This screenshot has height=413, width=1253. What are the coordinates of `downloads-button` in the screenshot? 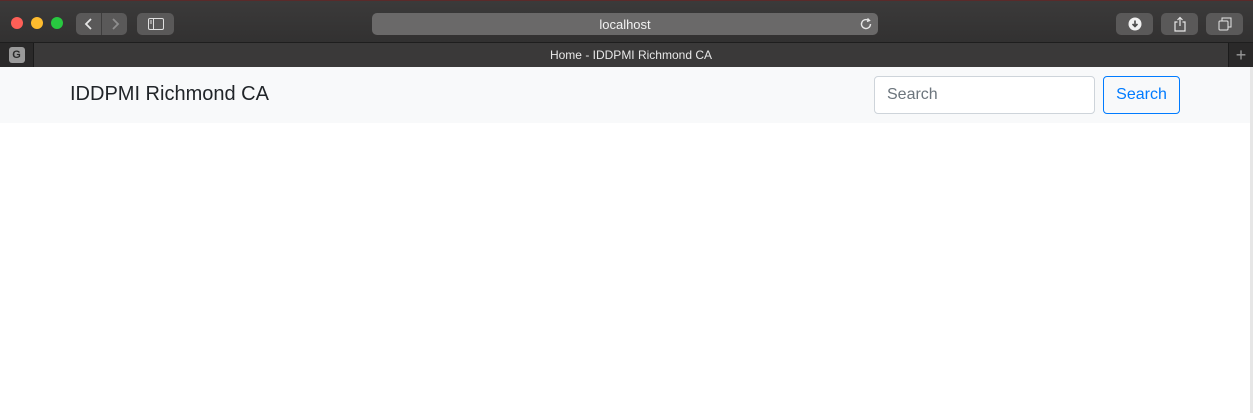 It's located at (1134, 24).